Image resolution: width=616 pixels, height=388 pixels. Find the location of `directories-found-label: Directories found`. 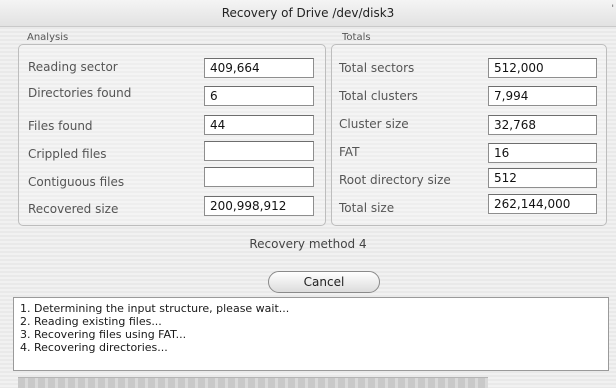

directories-found-label: Directories found is located at coordinates (80, 93).